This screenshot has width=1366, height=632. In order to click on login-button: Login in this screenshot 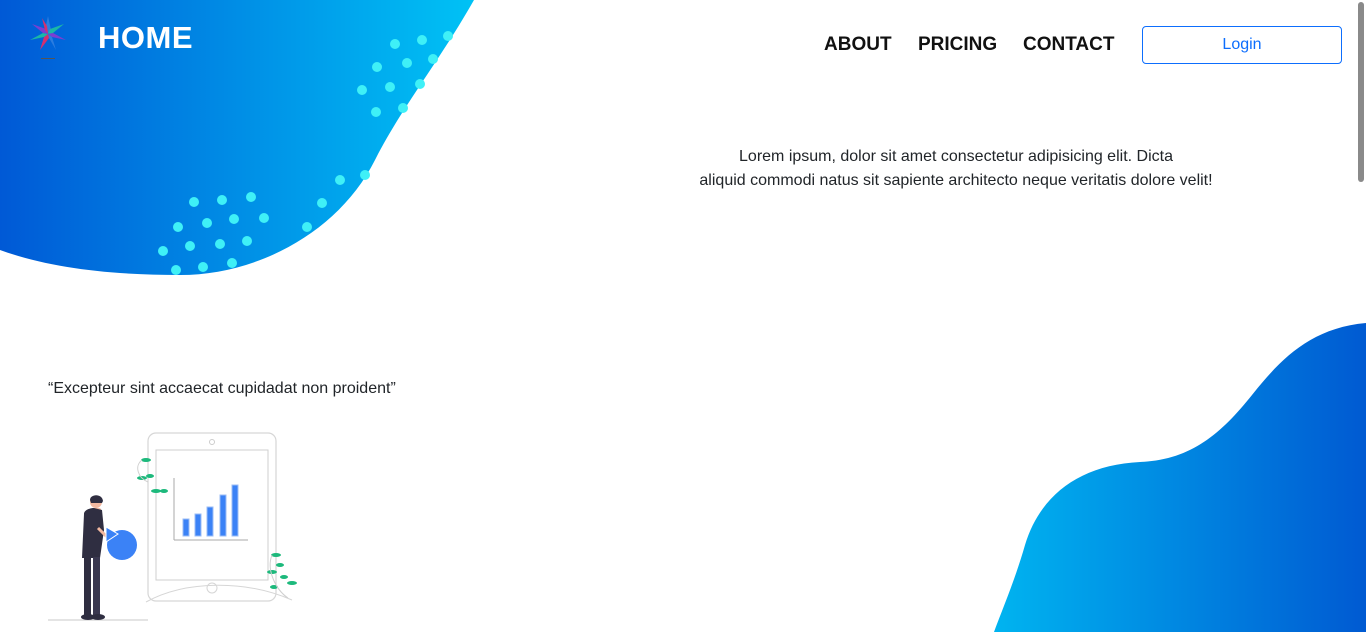, I will do `click(1242, 45)`.